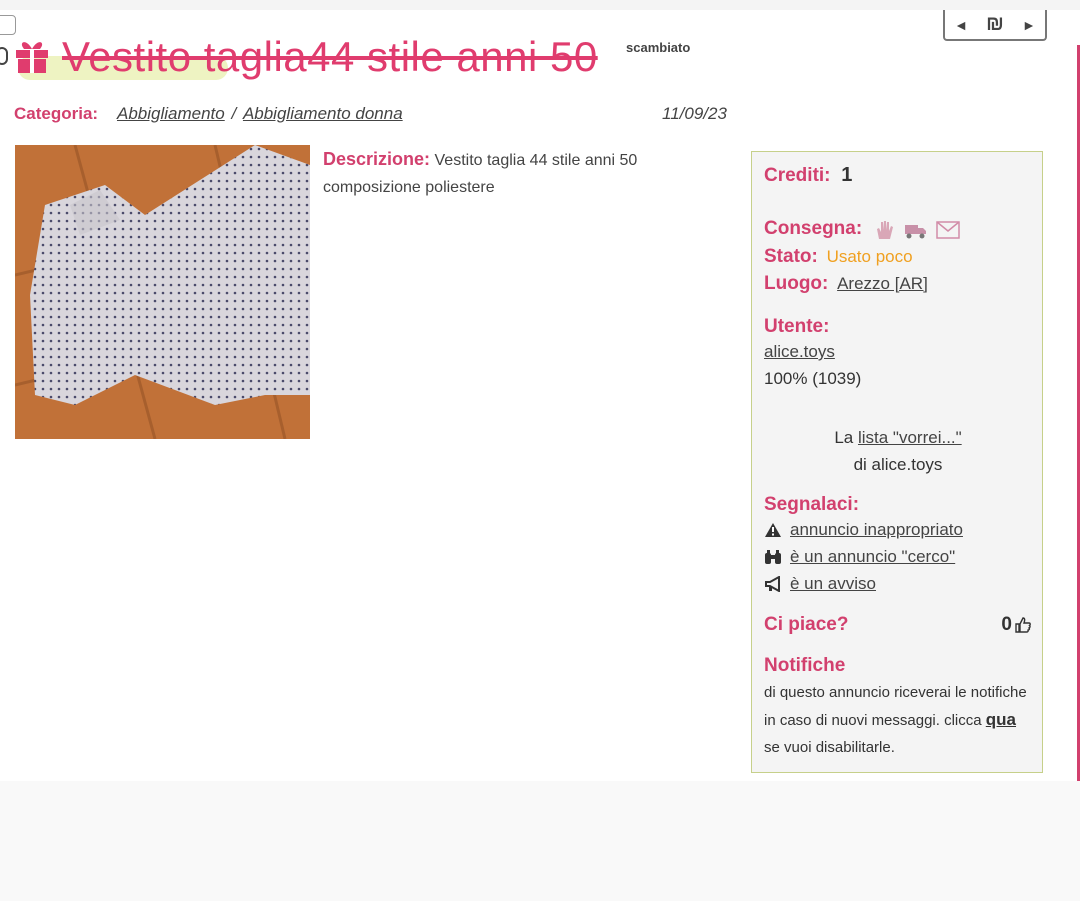 The width and height of the screenshot is (1080, 901). Describe the element at coordinates (829, 747) in the screenshot. I see `notifications-suffix: se vuoi disabilitarle.` at that location.